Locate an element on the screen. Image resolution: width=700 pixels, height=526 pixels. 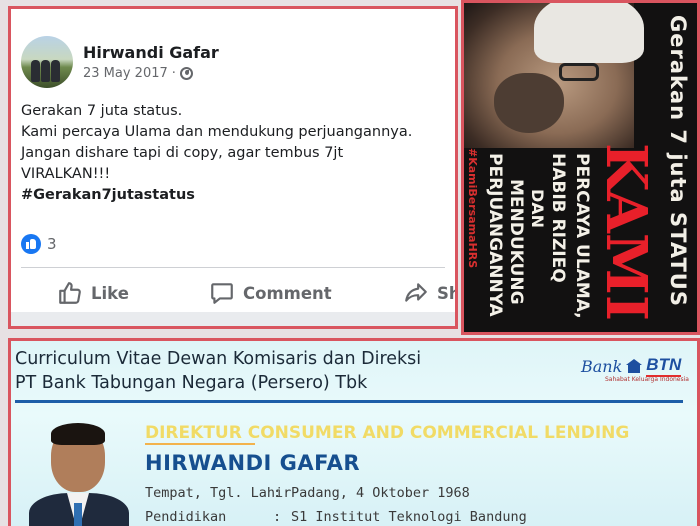
share-icon is located at coordinates (416, 292).